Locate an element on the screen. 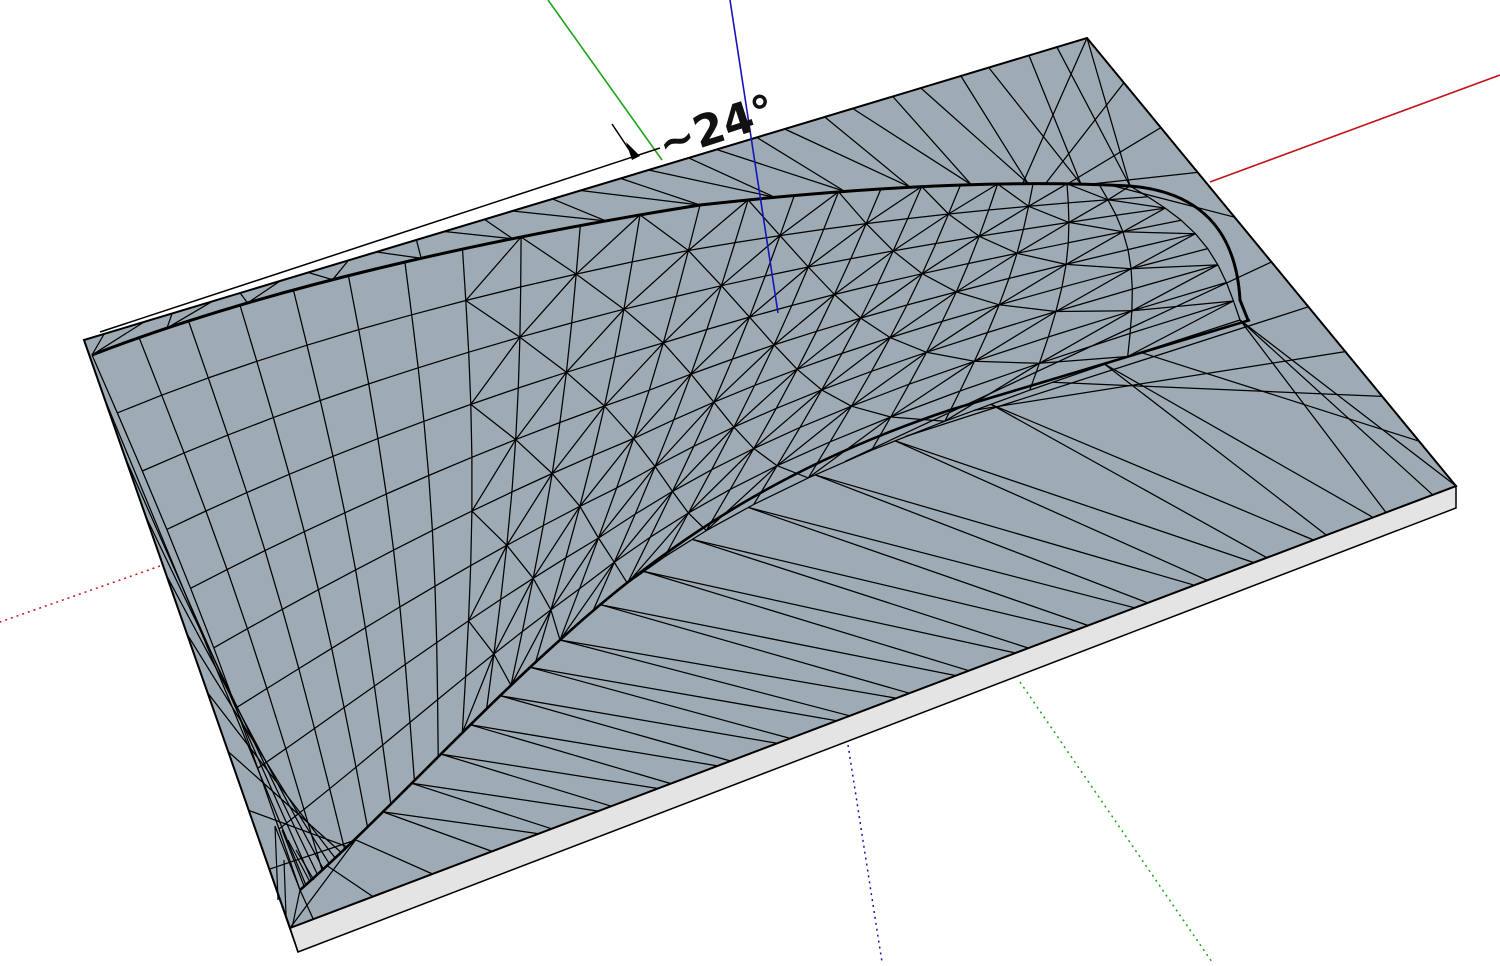 The width and height of the screenshot is (1500, 966). blue-axis-negative is located at coordinates (865, 853).